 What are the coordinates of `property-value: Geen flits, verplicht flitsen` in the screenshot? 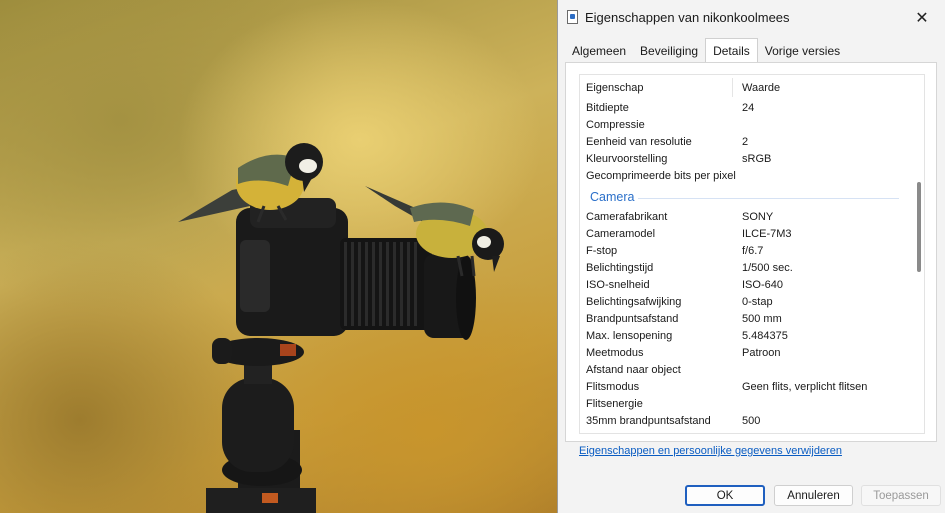 It's located at (805, 387).